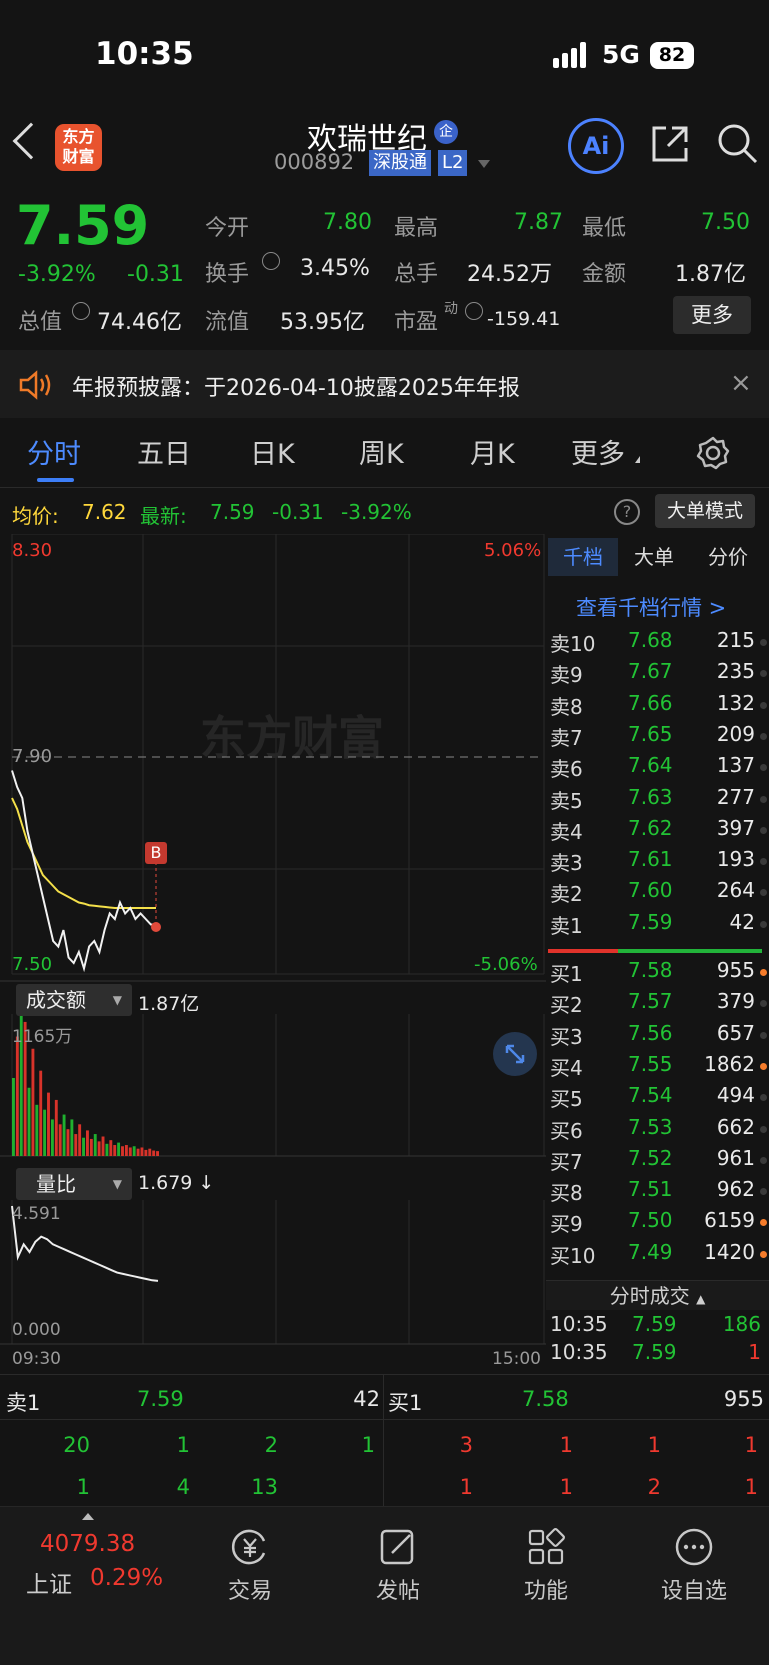 The height and width of the screenshot is (1665, 769). Describe the element at coordinates (705, 511) in the screenshot. I see `big-order-mode-button: 大单模式` at that location.